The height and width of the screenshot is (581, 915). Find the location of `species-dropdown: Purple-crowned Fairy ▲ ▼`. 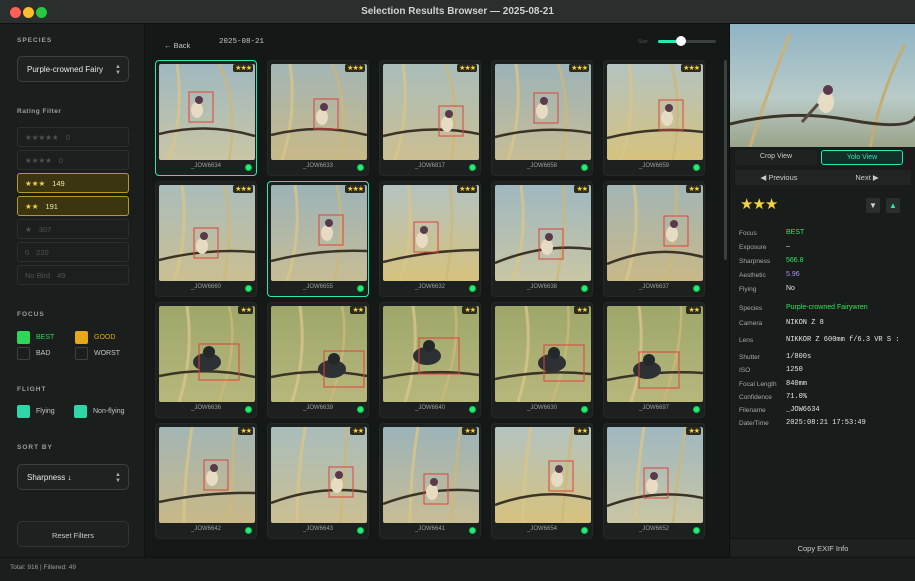

species-dropdown: Purple-crowned Fairy ▲ ▼ is located at coordinates (73, 69).